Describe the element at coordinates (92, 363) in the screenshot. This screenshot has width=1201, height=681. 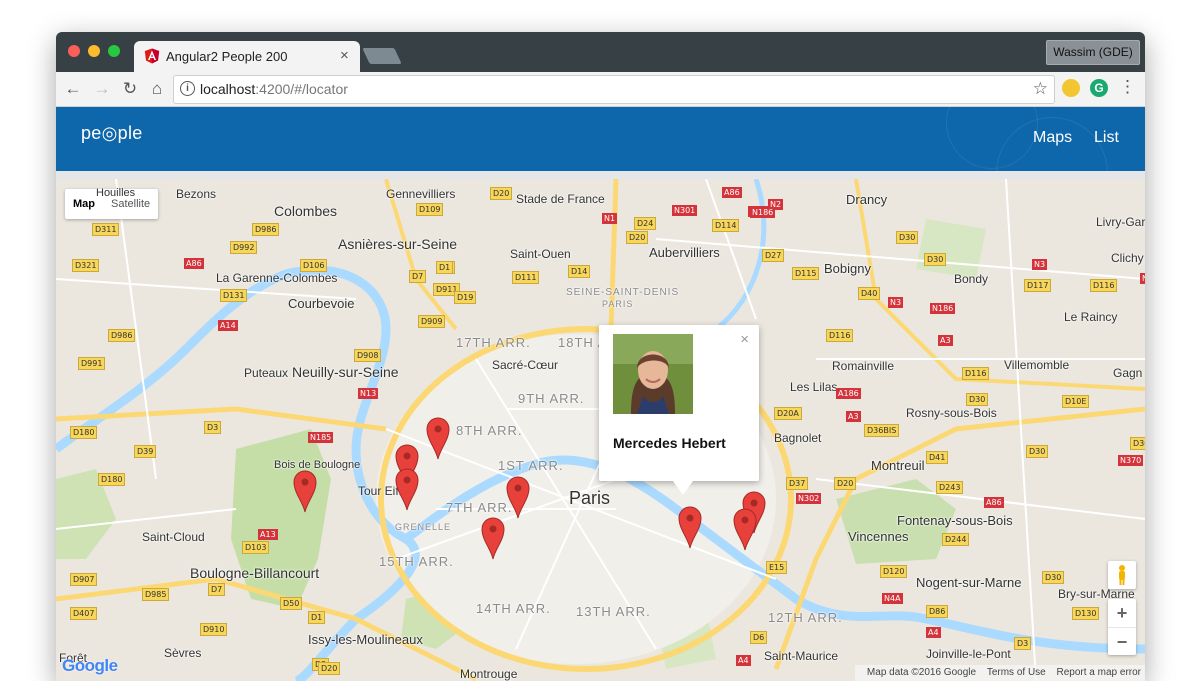
I see `road-shield: D991` at that location.